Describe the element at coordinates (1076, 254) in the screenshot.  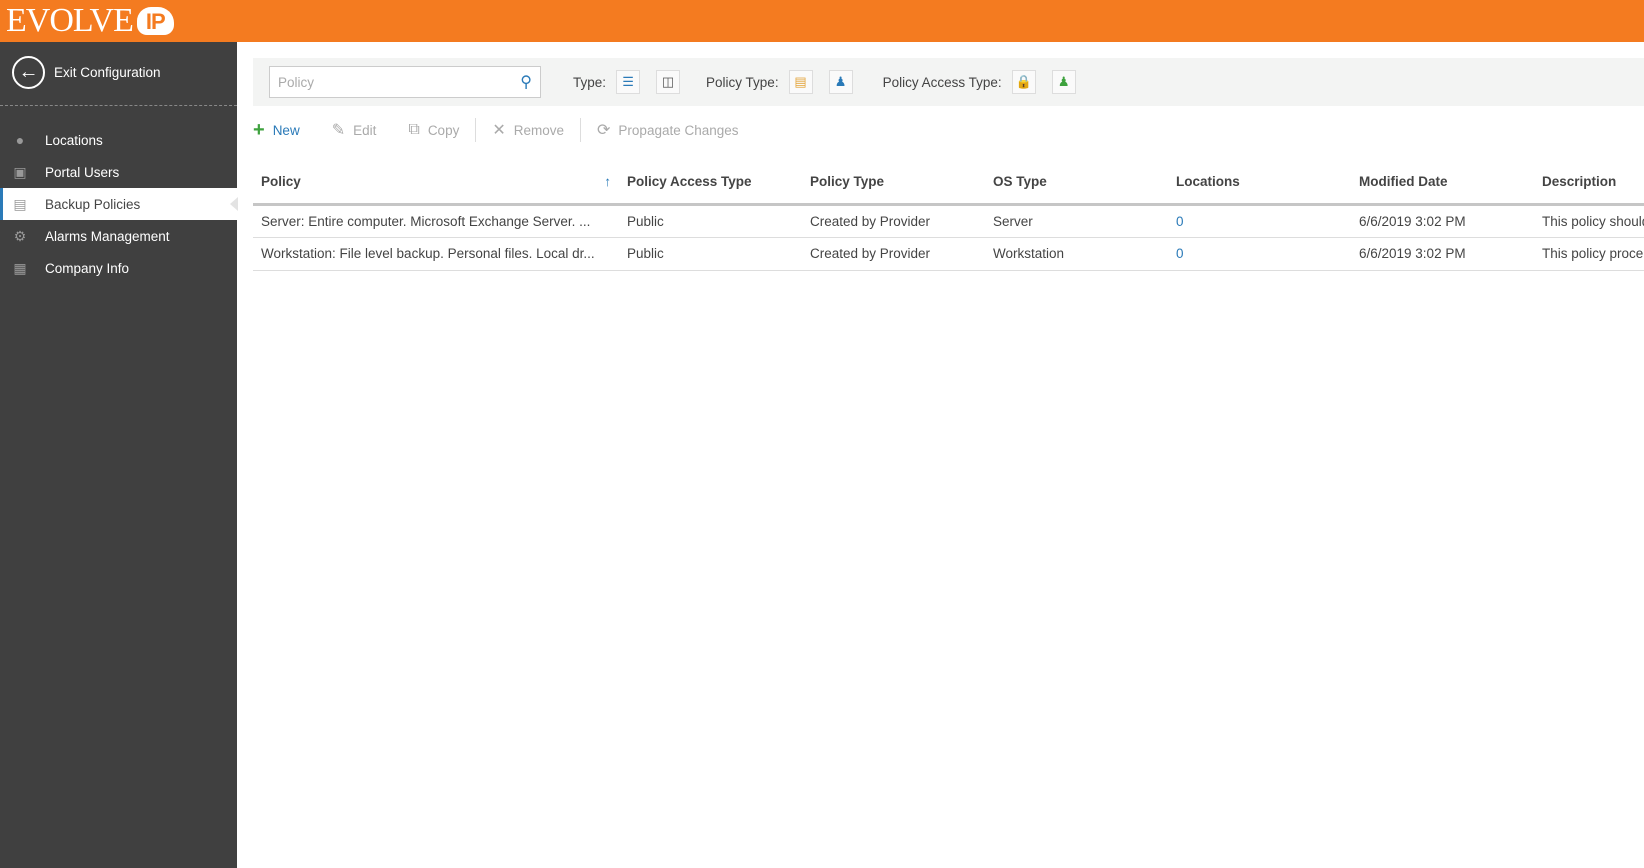
I see `cell-os-type: Workstation` at that location.